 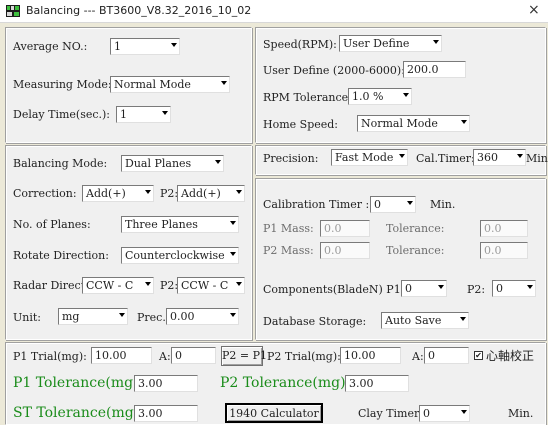 What do you see at coordinates (368, 96) in the screenshot?
I see `rpm-tolerance-value: 1.0 %` at bounding box center [368, 96].